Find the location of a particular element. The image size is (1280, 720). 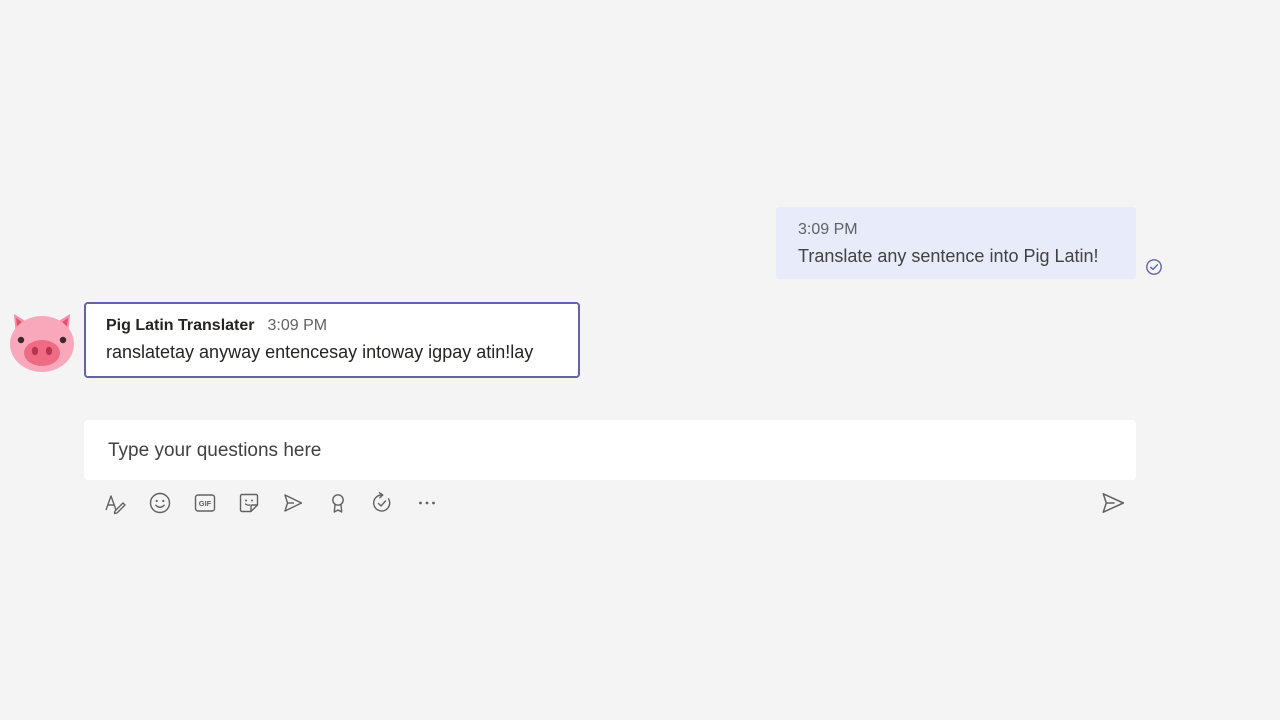

meet-now-icon is located at coordinates (293, 503).